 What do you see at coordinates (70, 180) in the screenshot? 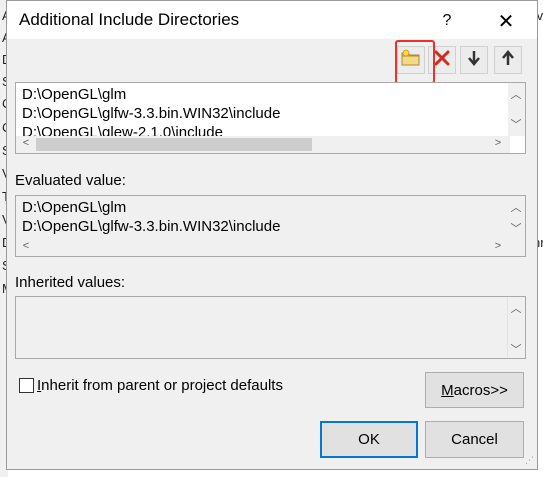
I see `evaluated-value-label: Evaluated value:` at bounding box center [70, 180].